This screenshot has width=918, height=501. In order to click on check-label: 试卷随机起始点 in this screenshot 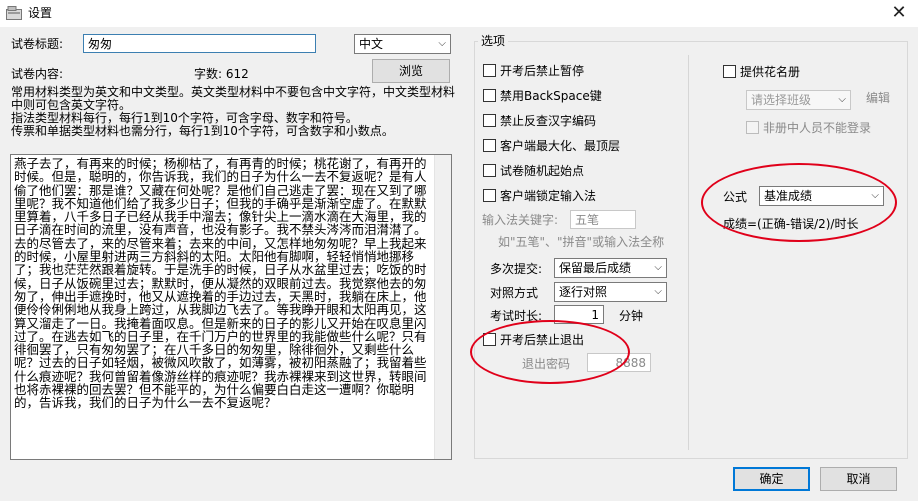, I will do `click(542, 171)`.